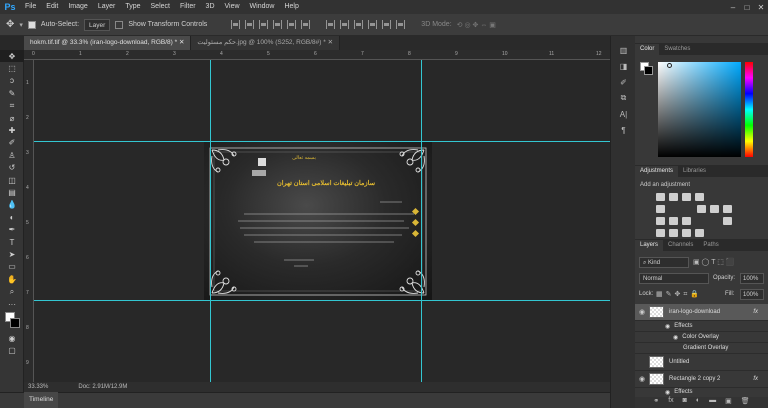 Image resolution: width=768 pixels, height=408 pixels. What do you see at coordinates (755, 312) in the screenshot?
I see `fx-icon: fx` at bounding box center [755, 312].